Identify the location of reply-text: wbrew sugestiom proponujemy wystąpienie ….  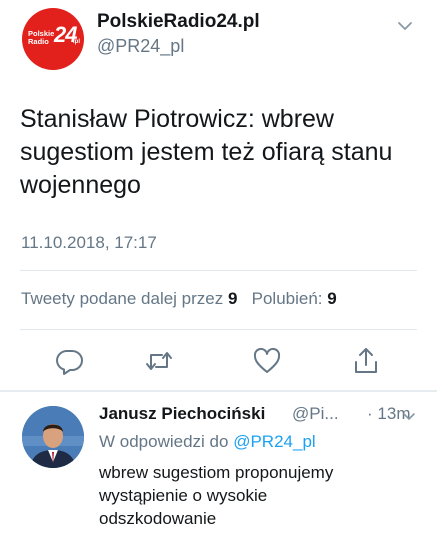
(216, 495).